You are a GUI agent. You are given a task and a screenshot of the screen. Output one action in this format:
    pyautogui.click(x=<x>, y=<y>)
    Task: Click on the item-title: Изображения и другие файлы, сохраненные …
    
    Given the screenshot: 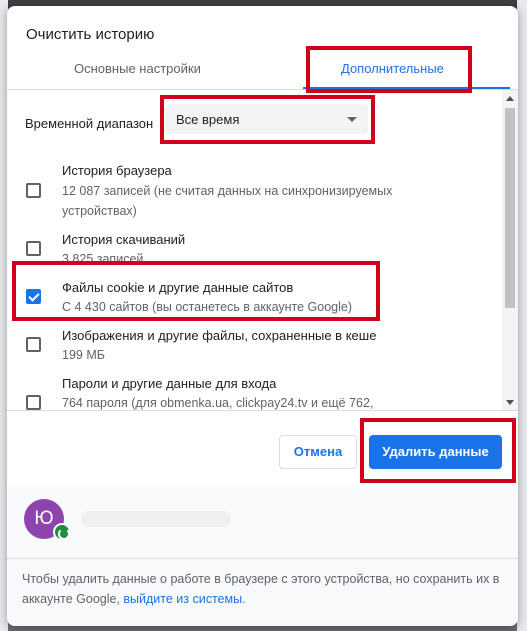 What is the action you would take?
    pyautogui.click(x=219, y=335)
    